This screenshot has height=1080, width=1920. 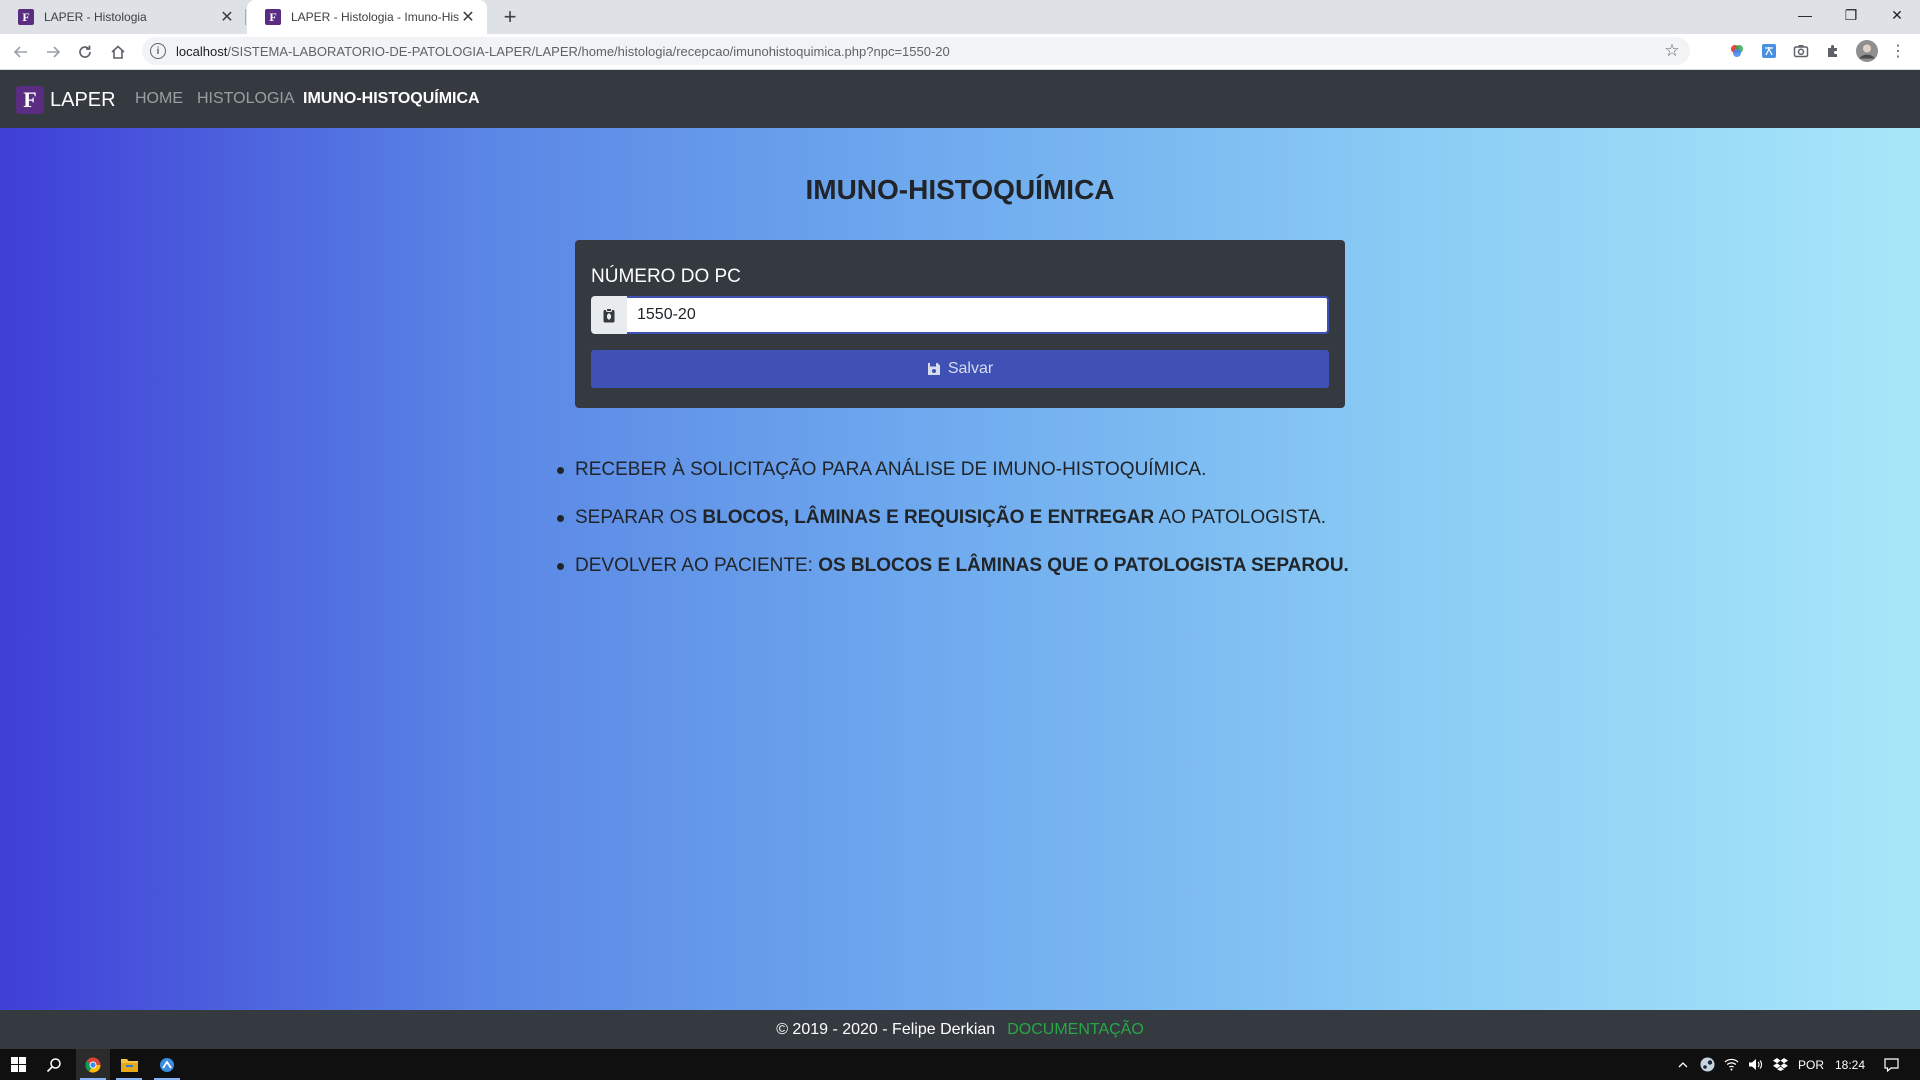 What do you see at coordinates (1801, 51) in the screenshot?
I see `camera-extension-icon` at bounding box center [1801, 51].